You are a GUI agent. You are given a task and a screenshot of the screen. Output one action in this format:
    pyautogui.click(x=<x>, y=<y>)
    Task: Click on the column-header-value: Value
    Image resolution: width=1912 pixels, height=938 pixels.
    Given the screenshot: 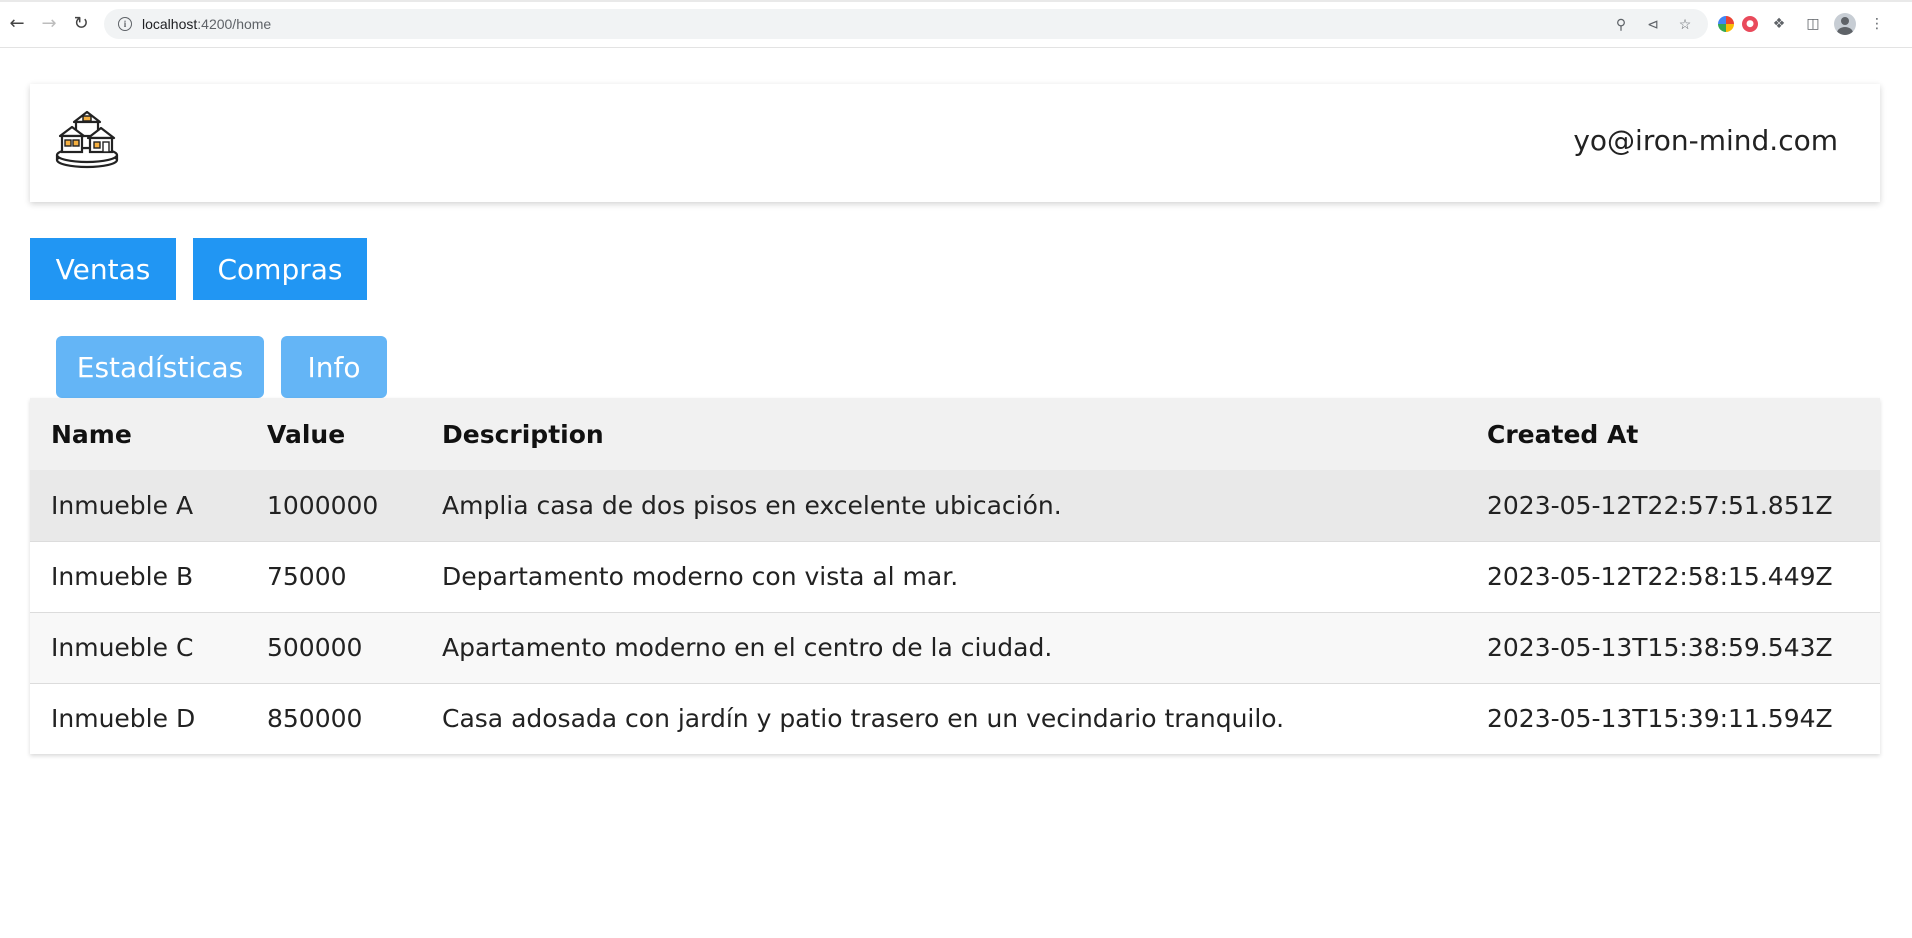 What is the action you would take?
    pyautogui.click(x=333, y=434)
    